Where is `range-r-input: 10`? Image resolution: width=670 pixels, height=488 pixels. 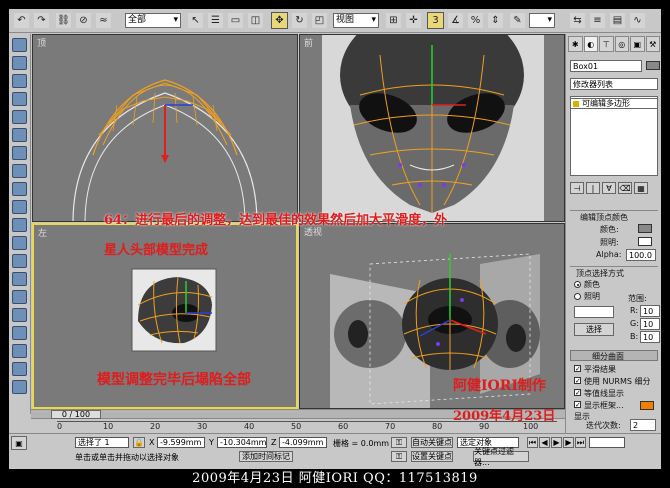 range-r-input: 10 is located at coordinates (650, 311).